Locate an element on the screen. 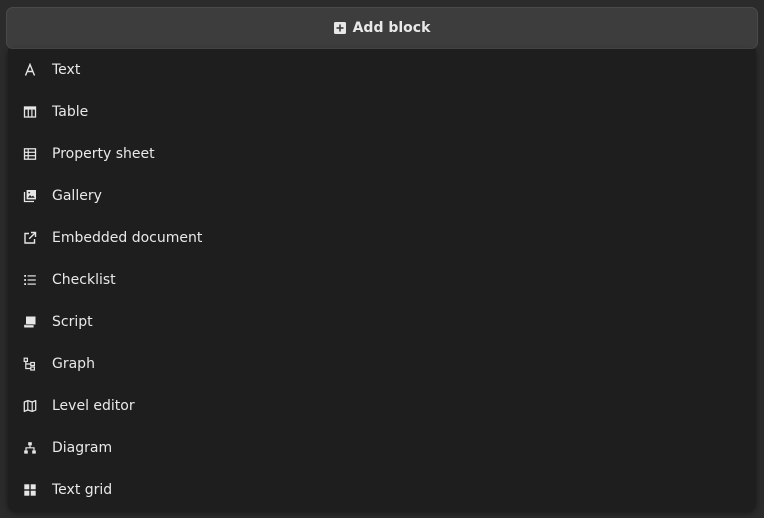 This screenshot has height=518, width=764. menu-item-checklist: Checklist is located at coordinates (382, 280).